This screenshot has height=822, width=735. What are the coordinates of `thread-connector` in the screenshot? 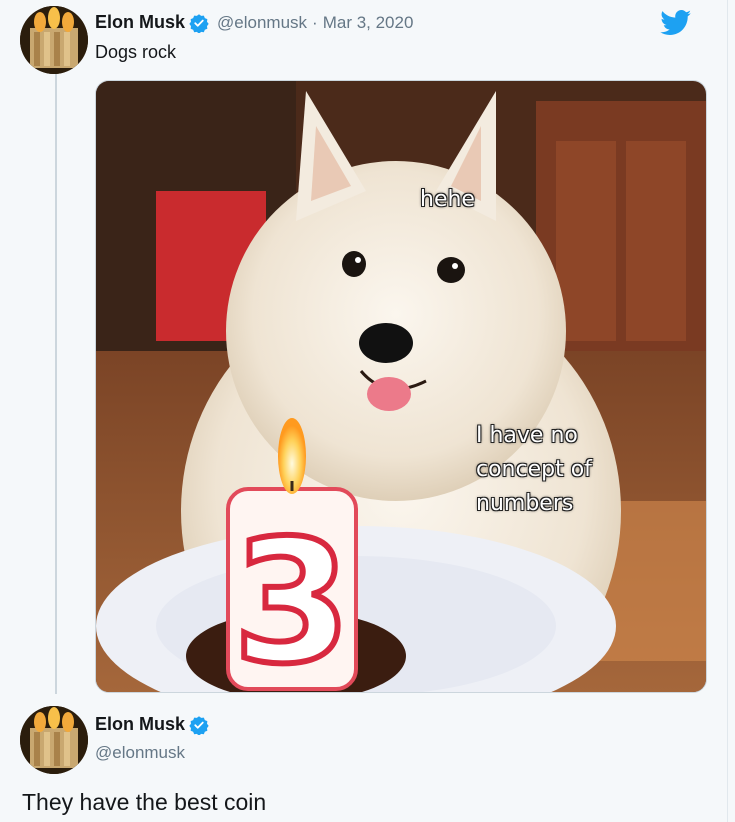 It's located at (56, 384).